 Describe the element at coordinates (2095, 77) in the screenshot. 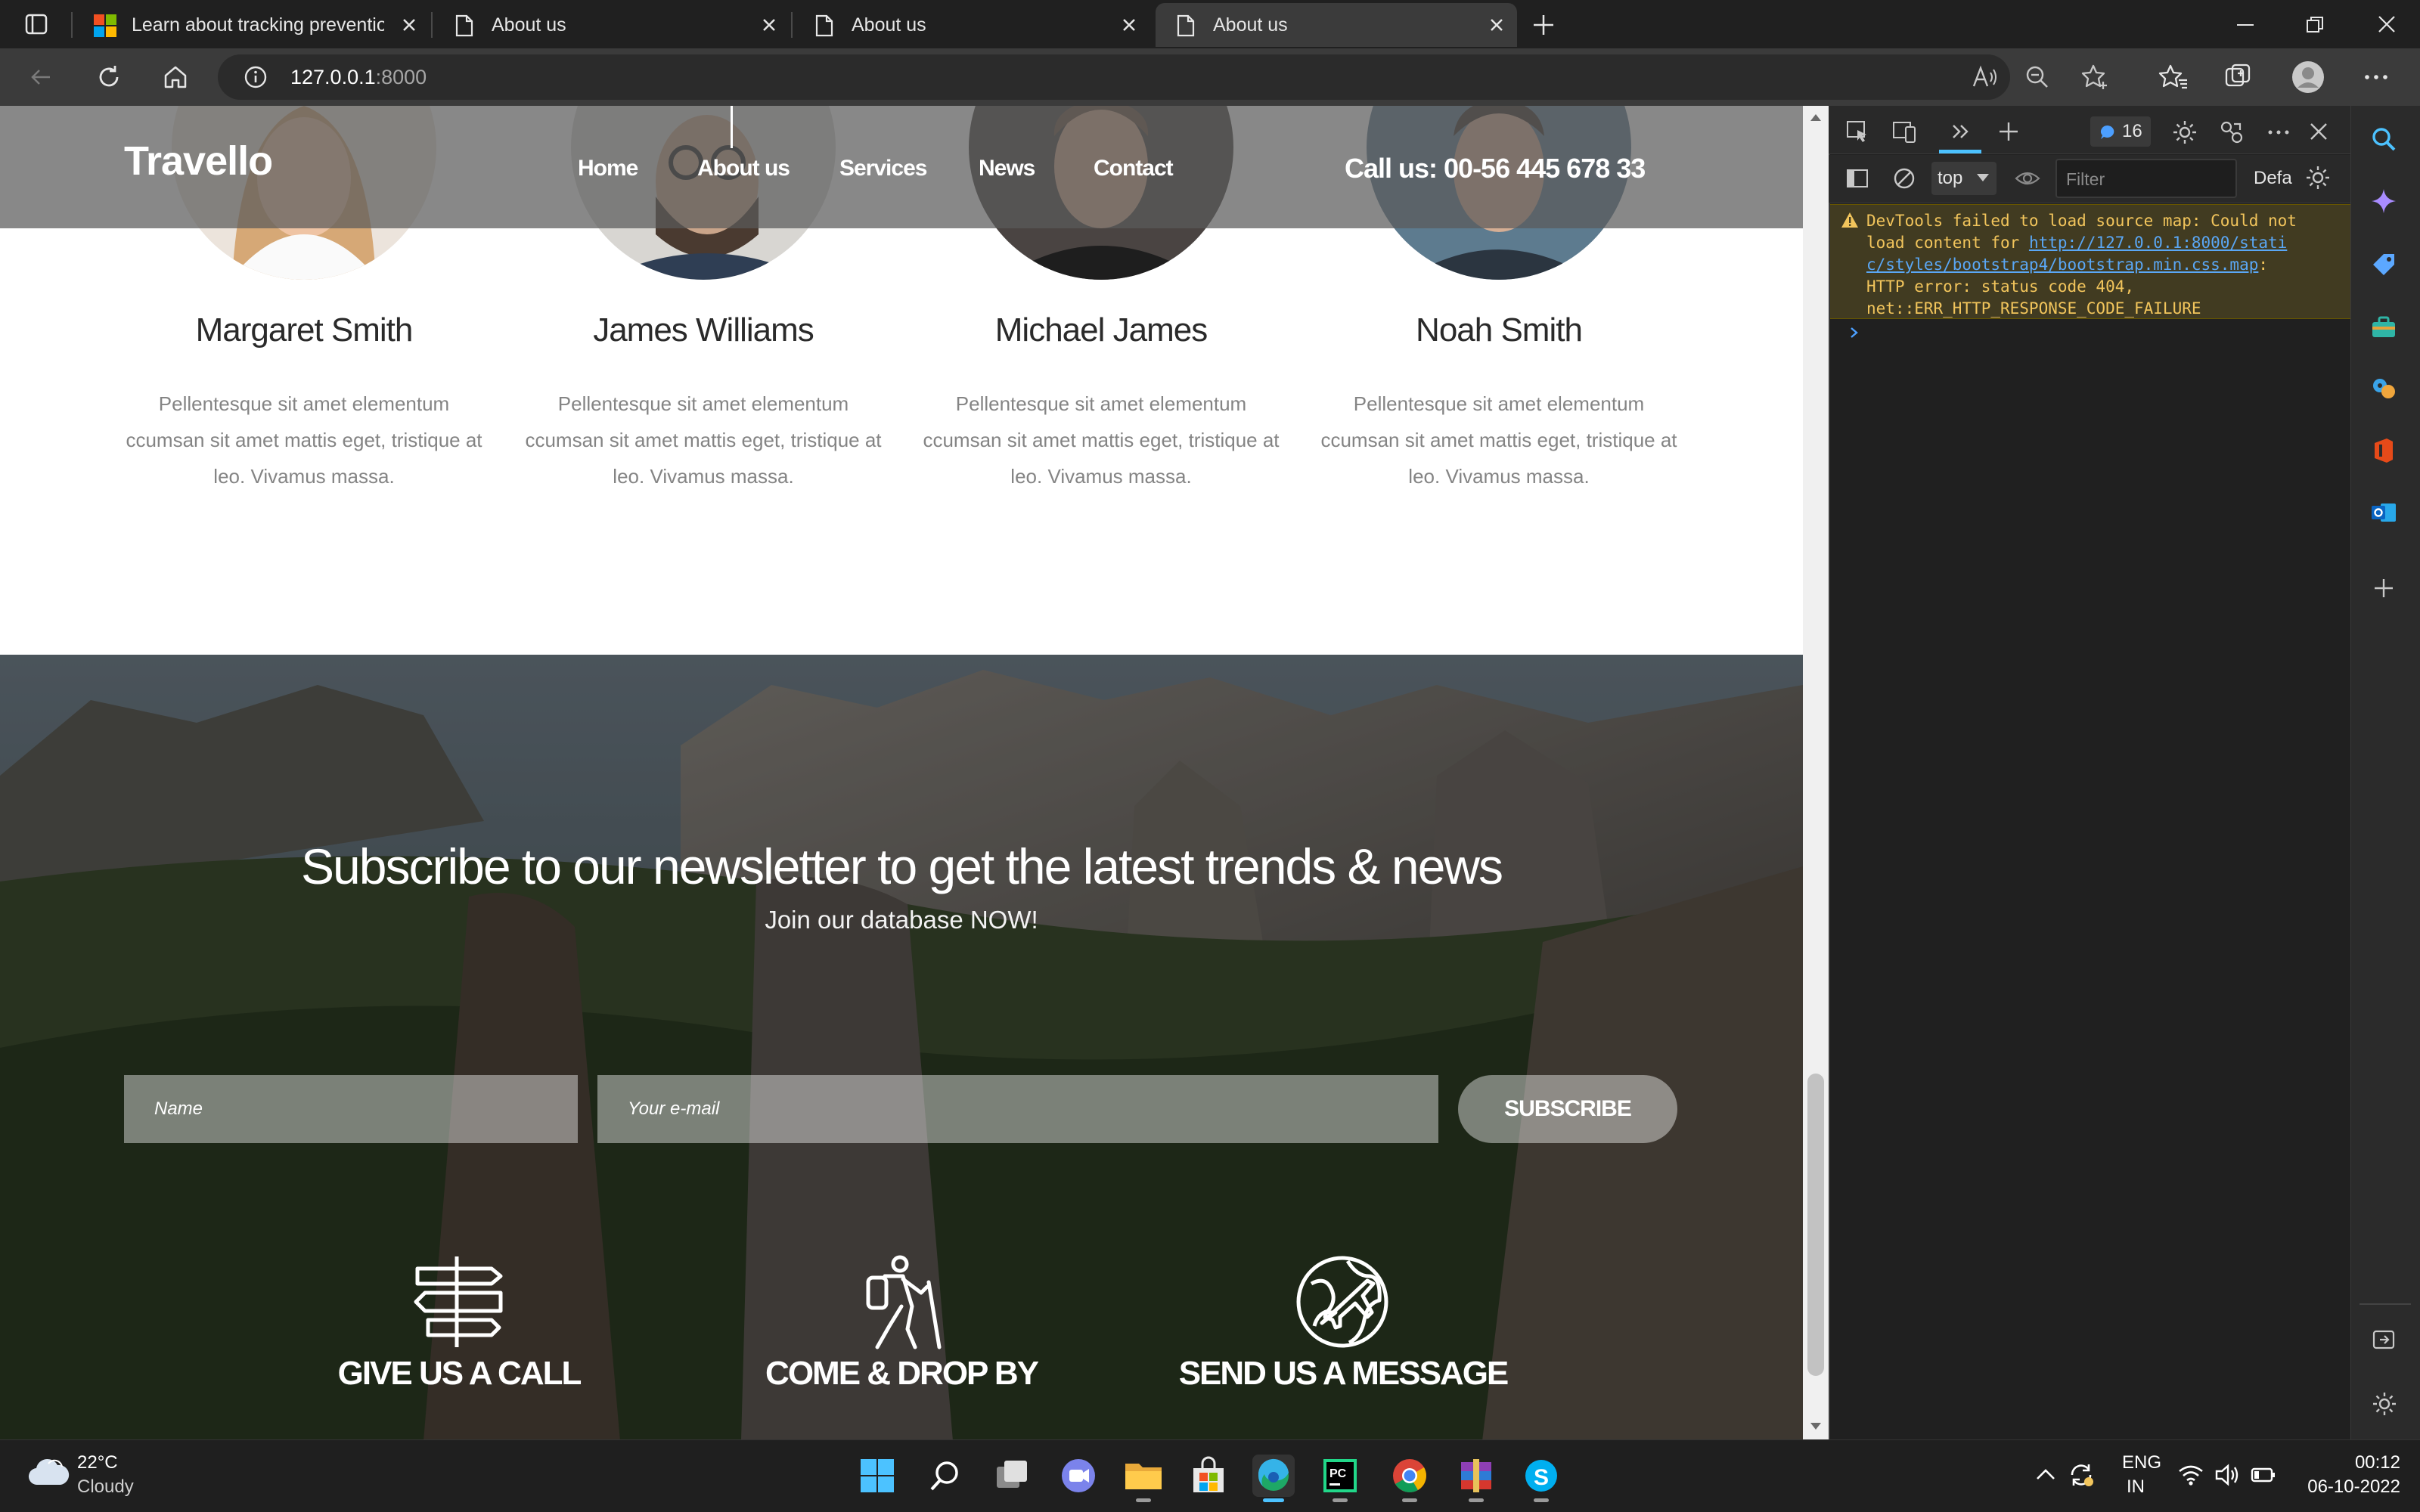

I see `add-favorite-icon` at that location.